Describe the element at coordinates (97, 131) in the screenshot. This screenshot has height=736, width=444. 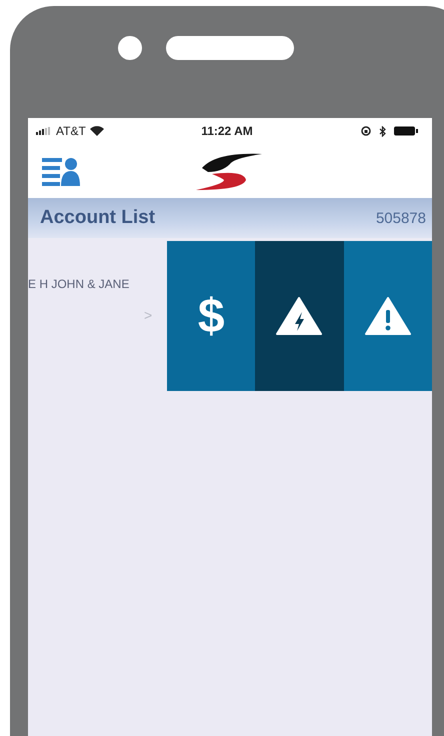
I see `wifi-icon` at that location.